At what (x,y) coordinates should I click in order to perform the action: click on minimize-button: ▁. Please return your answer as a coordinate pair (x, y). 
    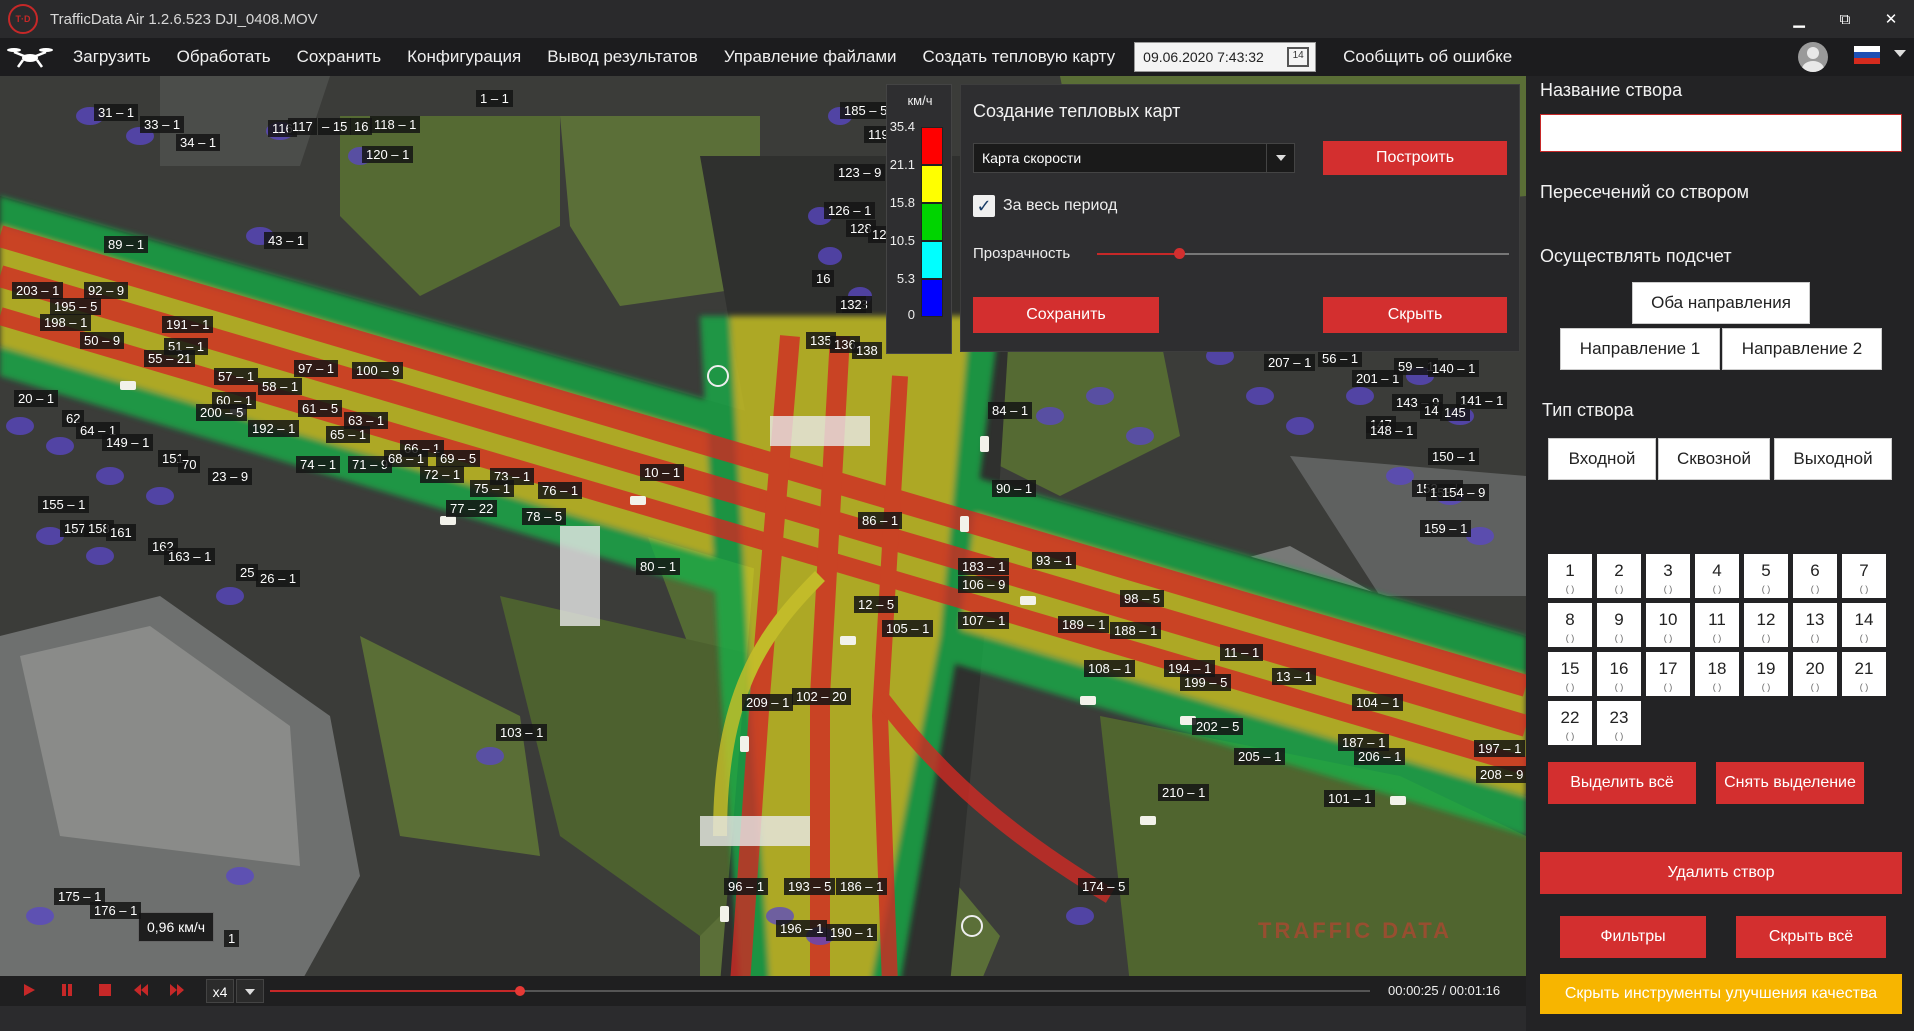
    Looking at the image, I should click on (1799, 19).